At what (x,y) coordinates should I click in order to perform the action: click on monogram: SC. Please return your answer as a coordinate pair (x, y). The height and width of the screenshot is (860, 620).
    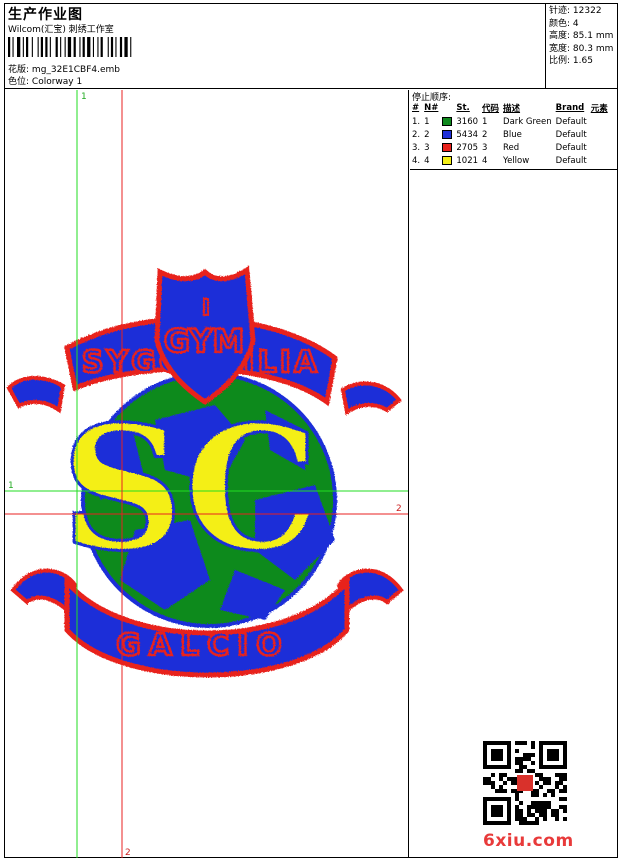
    Looking at the image, I should click on (189, 489).